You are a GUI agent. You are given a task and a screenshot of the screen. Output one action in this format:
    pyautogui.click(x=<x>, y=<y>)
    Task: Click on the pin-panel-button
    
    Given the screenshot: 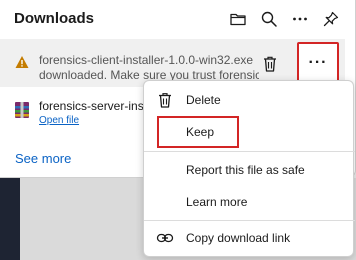 What is the action you would take?
    pyautogui.click(x=331, y=19)
    